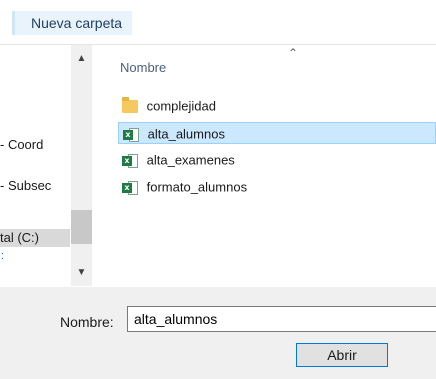  Describe the element at coordinates (81, 273) in the screenshot. I see `chevron-down-icon: ▼` at that location.